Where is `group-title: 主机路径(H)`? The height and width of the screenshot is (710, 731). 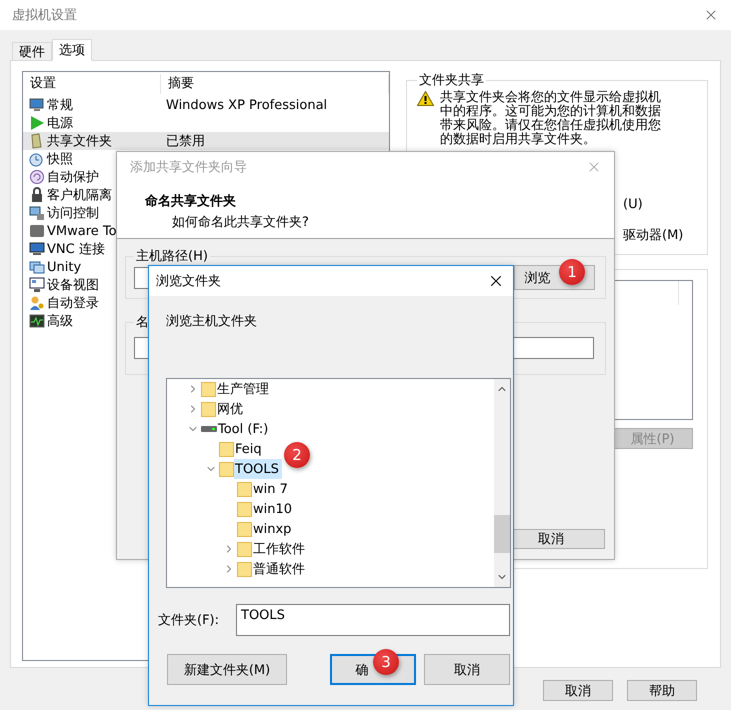
group-title: 主机路径(H) is located at coordinates (172, 256).